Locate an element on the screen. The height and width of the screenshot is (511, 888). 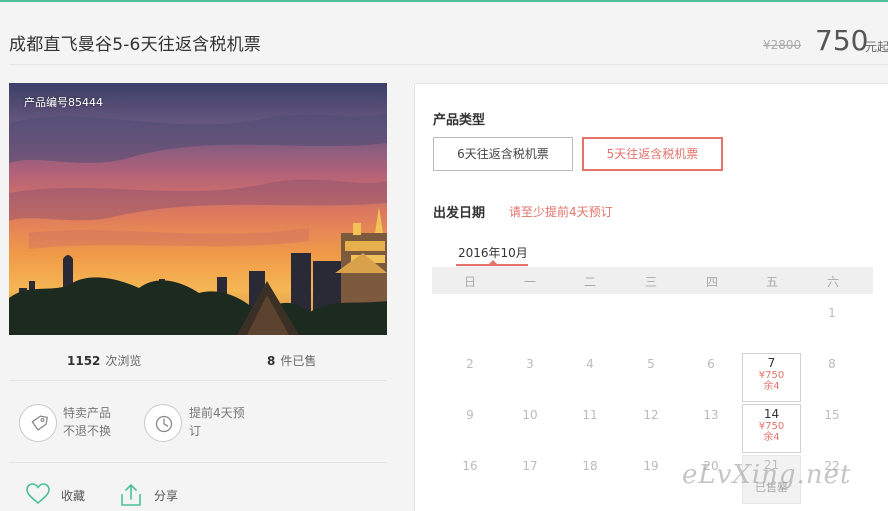
weekday-wed: 三 is located at coordinates (650, 282).